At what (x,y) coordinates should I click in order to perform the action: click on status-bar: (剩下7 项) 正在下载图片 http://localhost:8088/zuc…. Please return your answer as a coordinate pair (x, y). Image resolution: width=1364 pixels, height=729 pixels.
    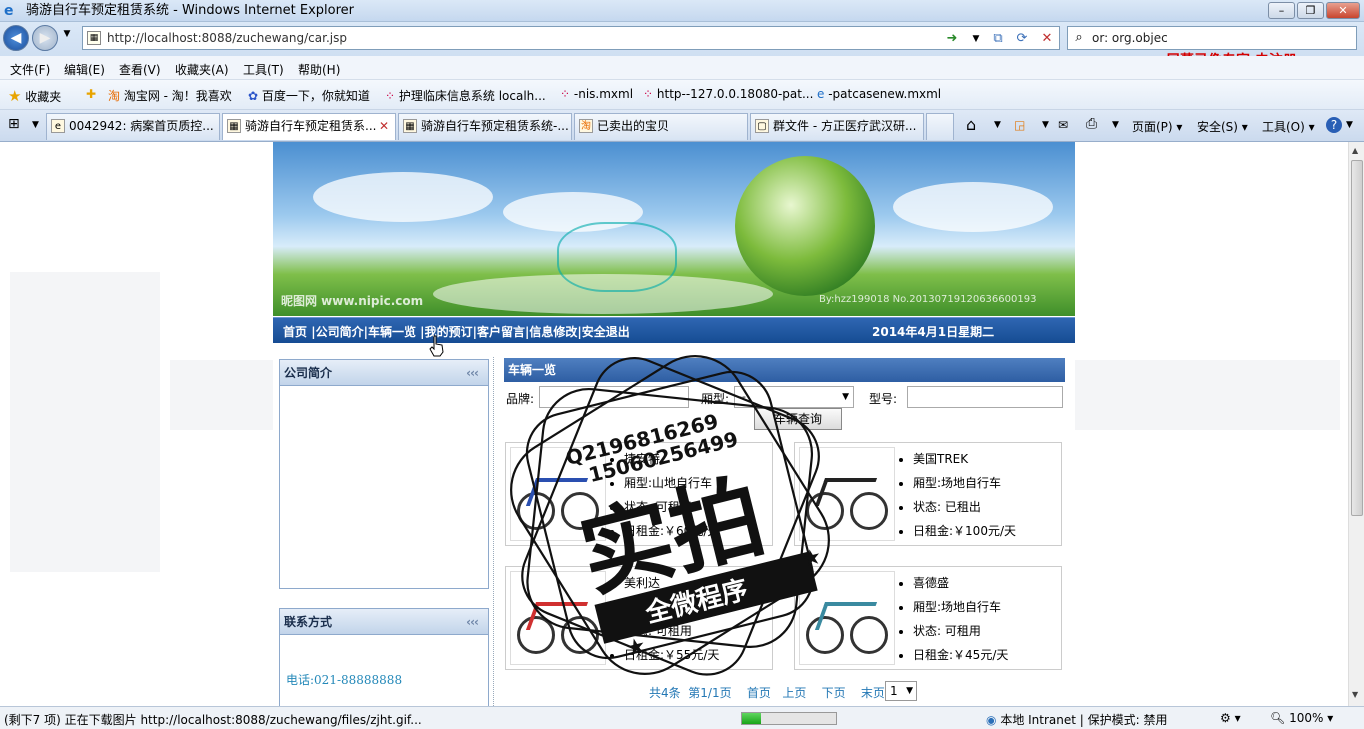
    Looking at the image, I should click on (682, 717).